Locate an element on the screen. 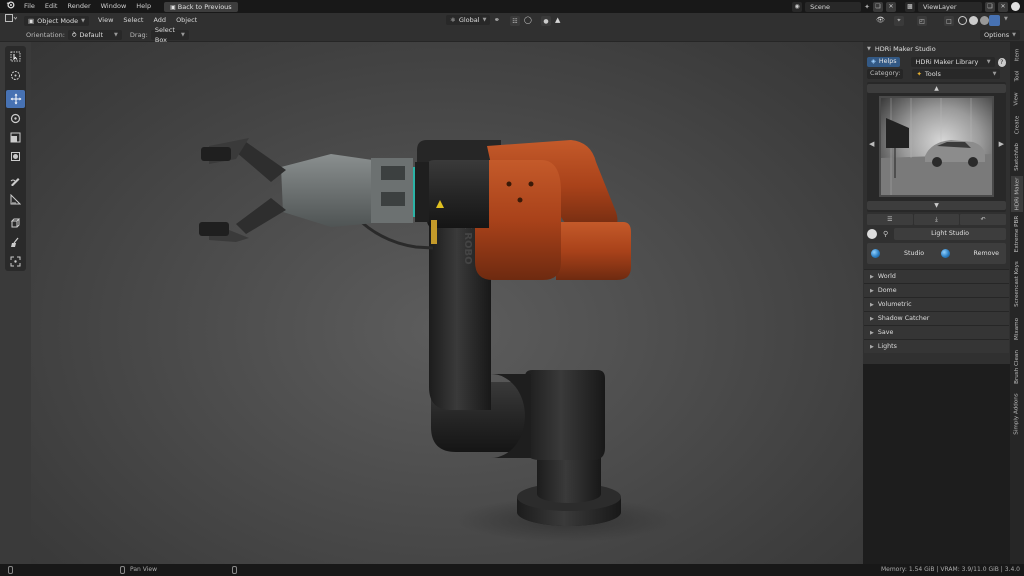 This screenshot has width=1024, height=576. gizmo-icon: ⌖ is located at coordinates (899, 21).